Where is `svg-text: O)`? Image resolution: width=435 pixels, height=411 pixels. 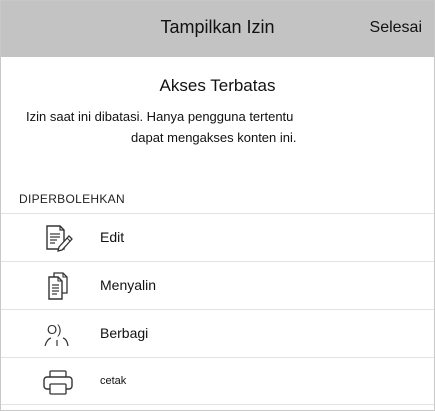
svg-text: O) is located at coordinates (54, 329).